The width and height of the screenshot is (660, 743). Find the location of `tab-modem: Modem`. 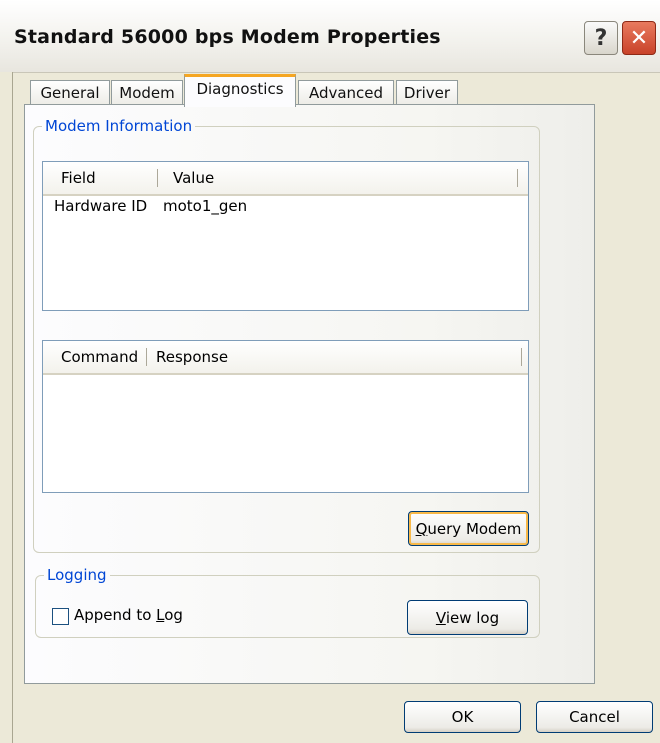

tab-modem: Modem is located at coordinates (147, 93).